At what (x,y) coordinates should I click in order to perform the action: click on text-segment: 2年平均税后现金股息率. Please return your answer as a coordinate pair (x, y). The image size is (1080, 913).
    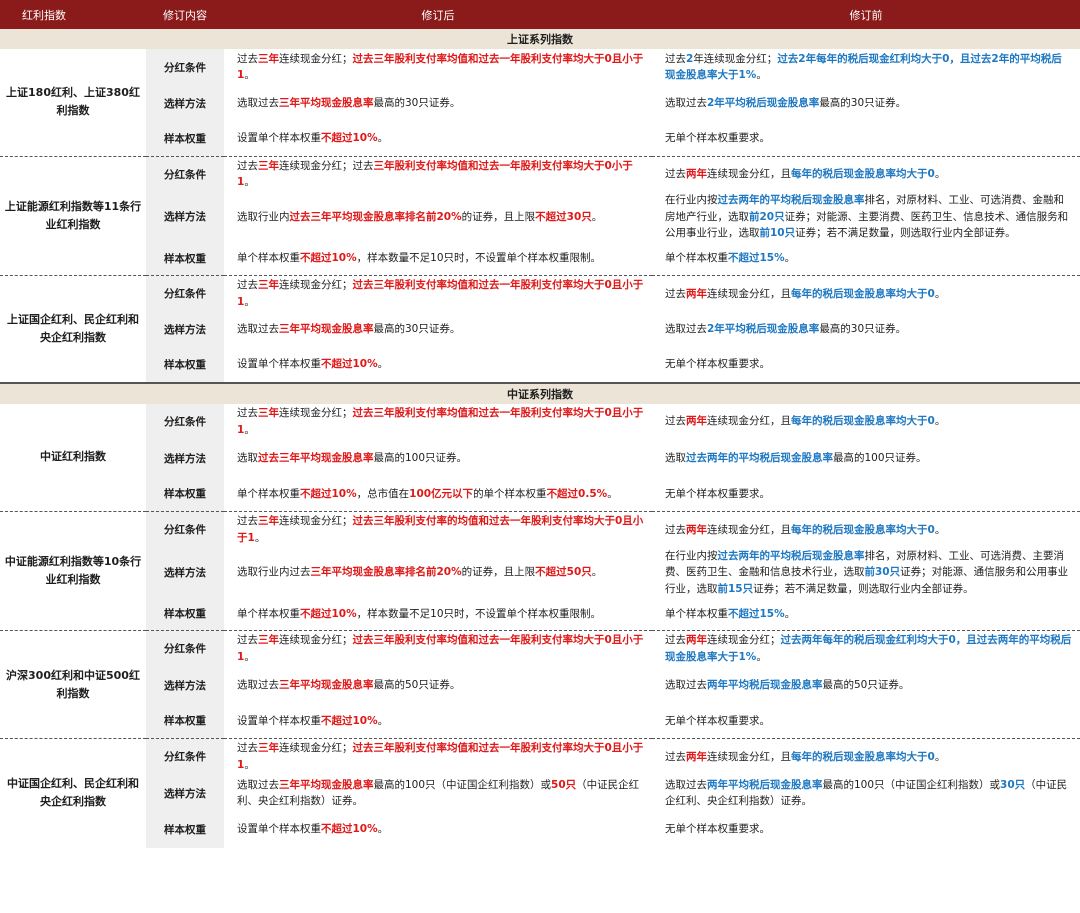
    Looking at the image, I should click on (763, 102).